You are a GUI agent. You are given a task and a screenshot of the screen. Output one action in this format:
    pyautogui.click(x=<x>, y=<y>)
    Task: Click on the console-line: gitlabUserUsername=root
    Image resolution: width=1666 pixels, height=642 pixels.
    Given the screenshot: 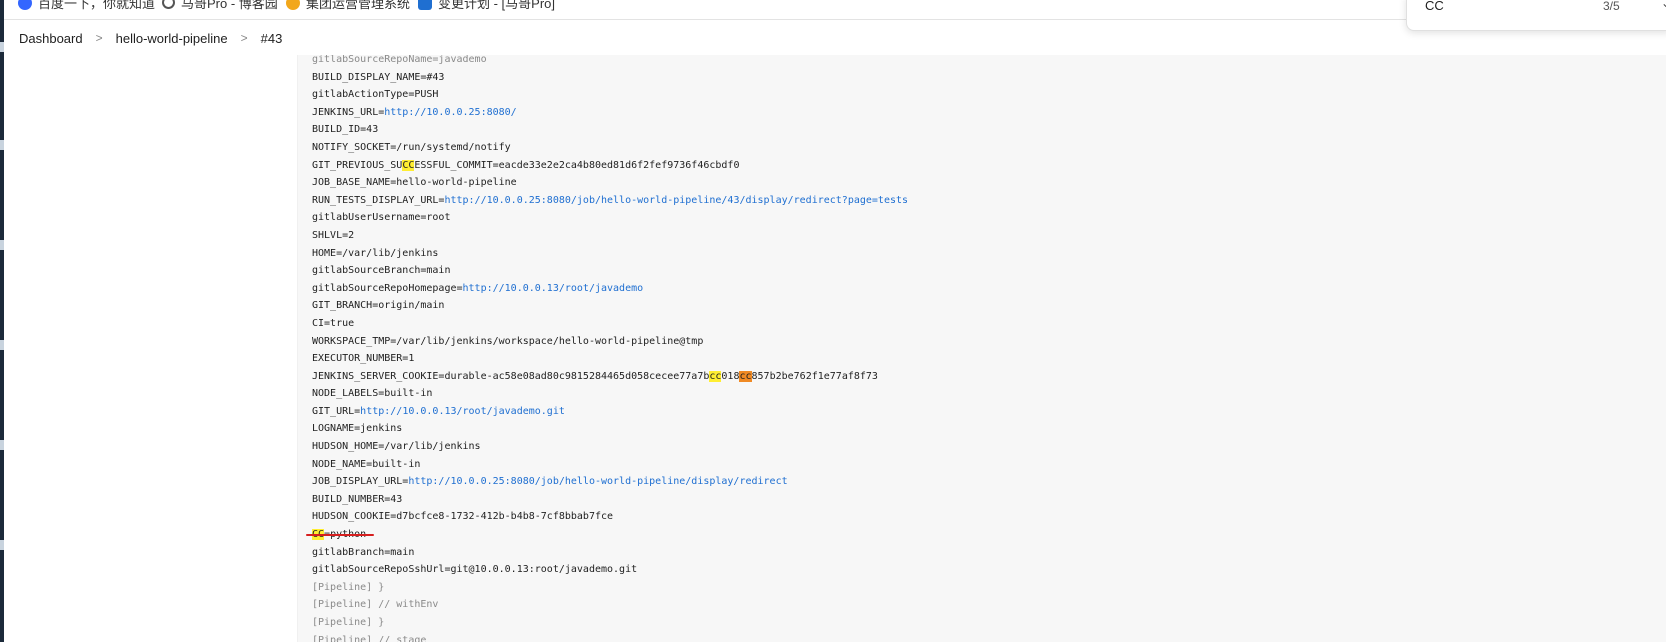 What is the action you would take?
    pyautogui.click(x=610, y=218)
    